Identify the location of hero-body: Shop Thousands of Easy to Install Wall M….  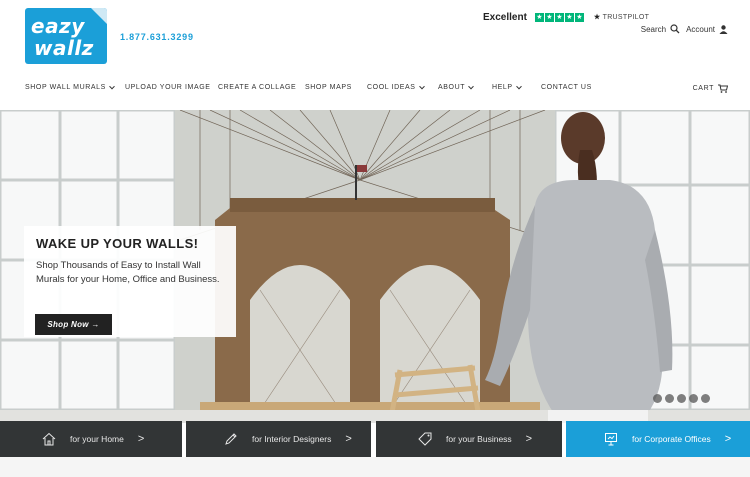
(128, 272).